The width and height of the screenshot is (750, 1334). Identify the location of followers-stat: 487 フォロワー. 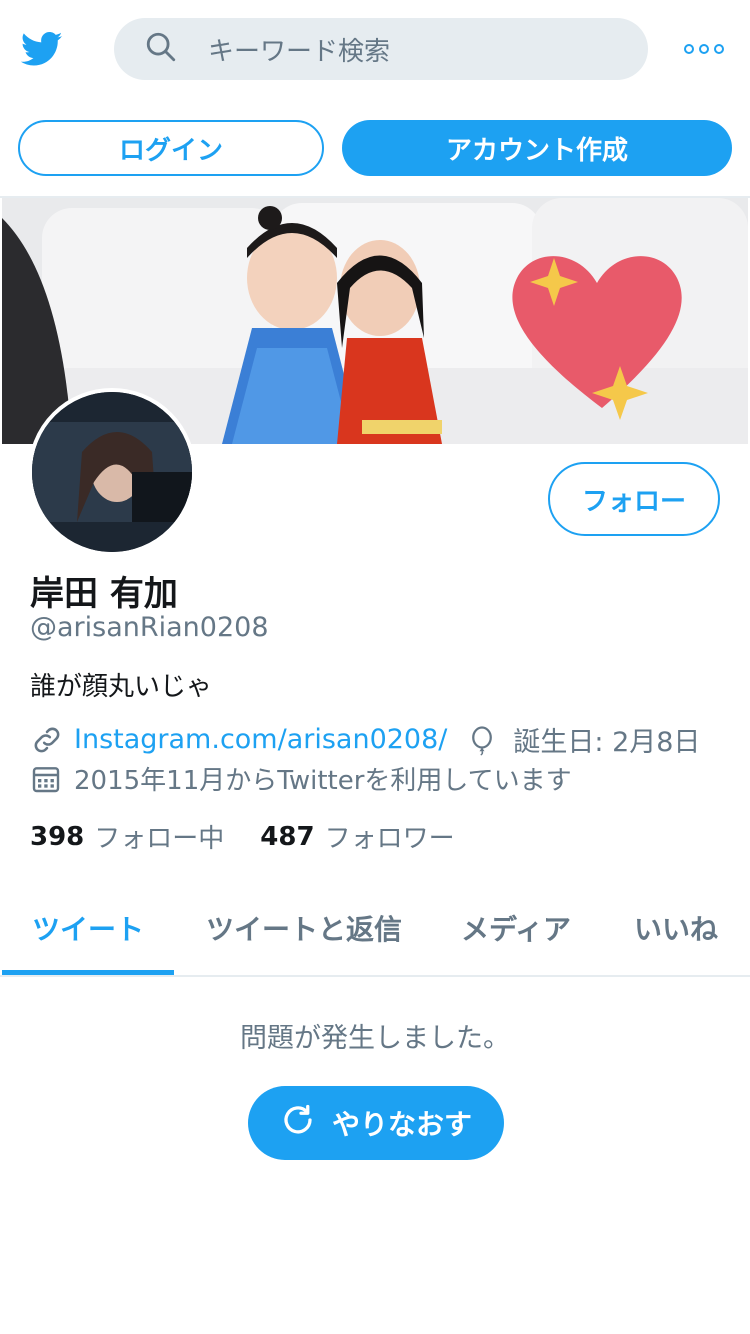
(357, 836).